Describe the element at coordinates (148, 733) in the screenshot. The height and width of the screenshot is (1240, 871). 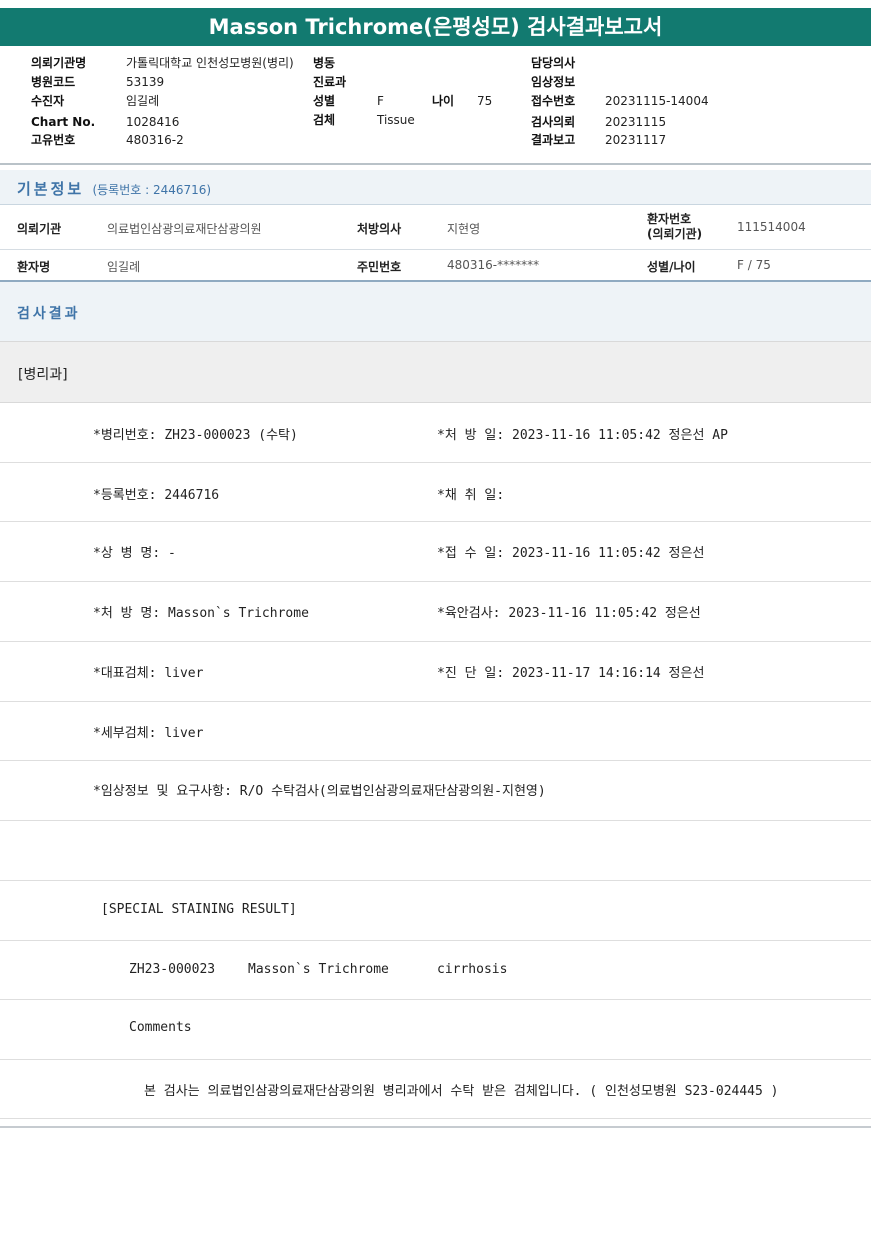
I see `detail-specimen: *세부검체: liver` at that location.